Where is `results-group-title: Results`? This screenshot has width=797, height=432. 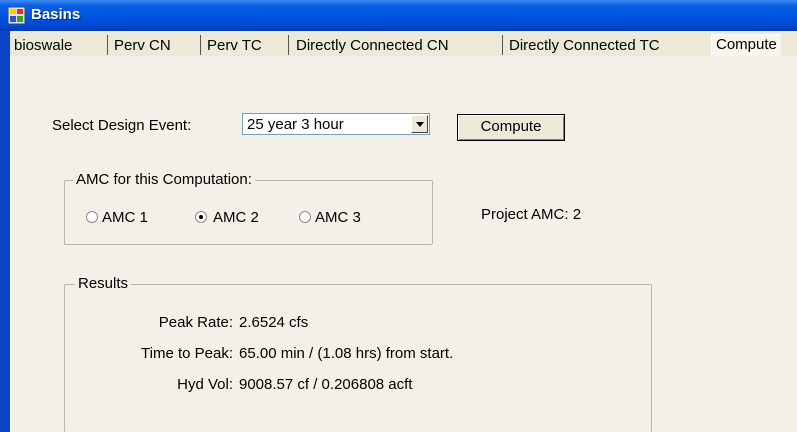
results-group-title: Results is located at coordinates (103, 283).